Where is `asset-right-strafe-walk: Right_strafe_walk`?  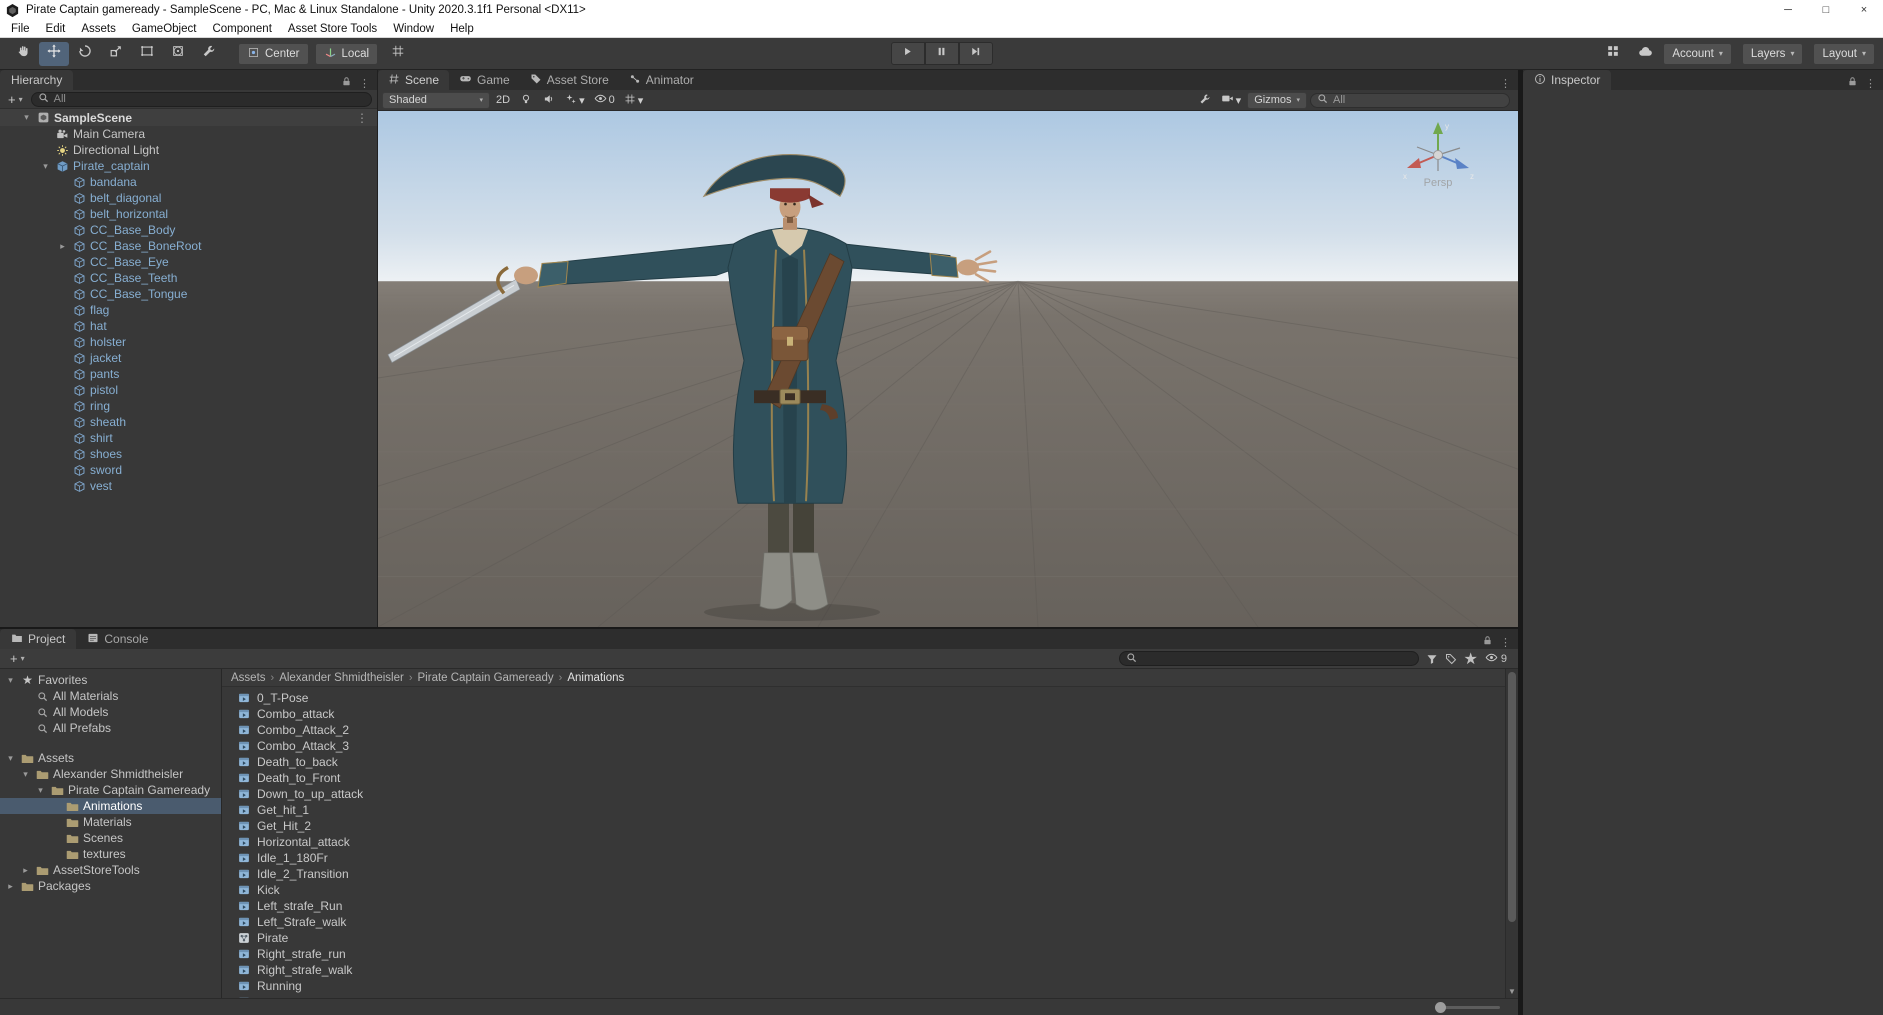 asset-right-strafe-walk: Right_strafe_walk is located at coordinates (870, 970).